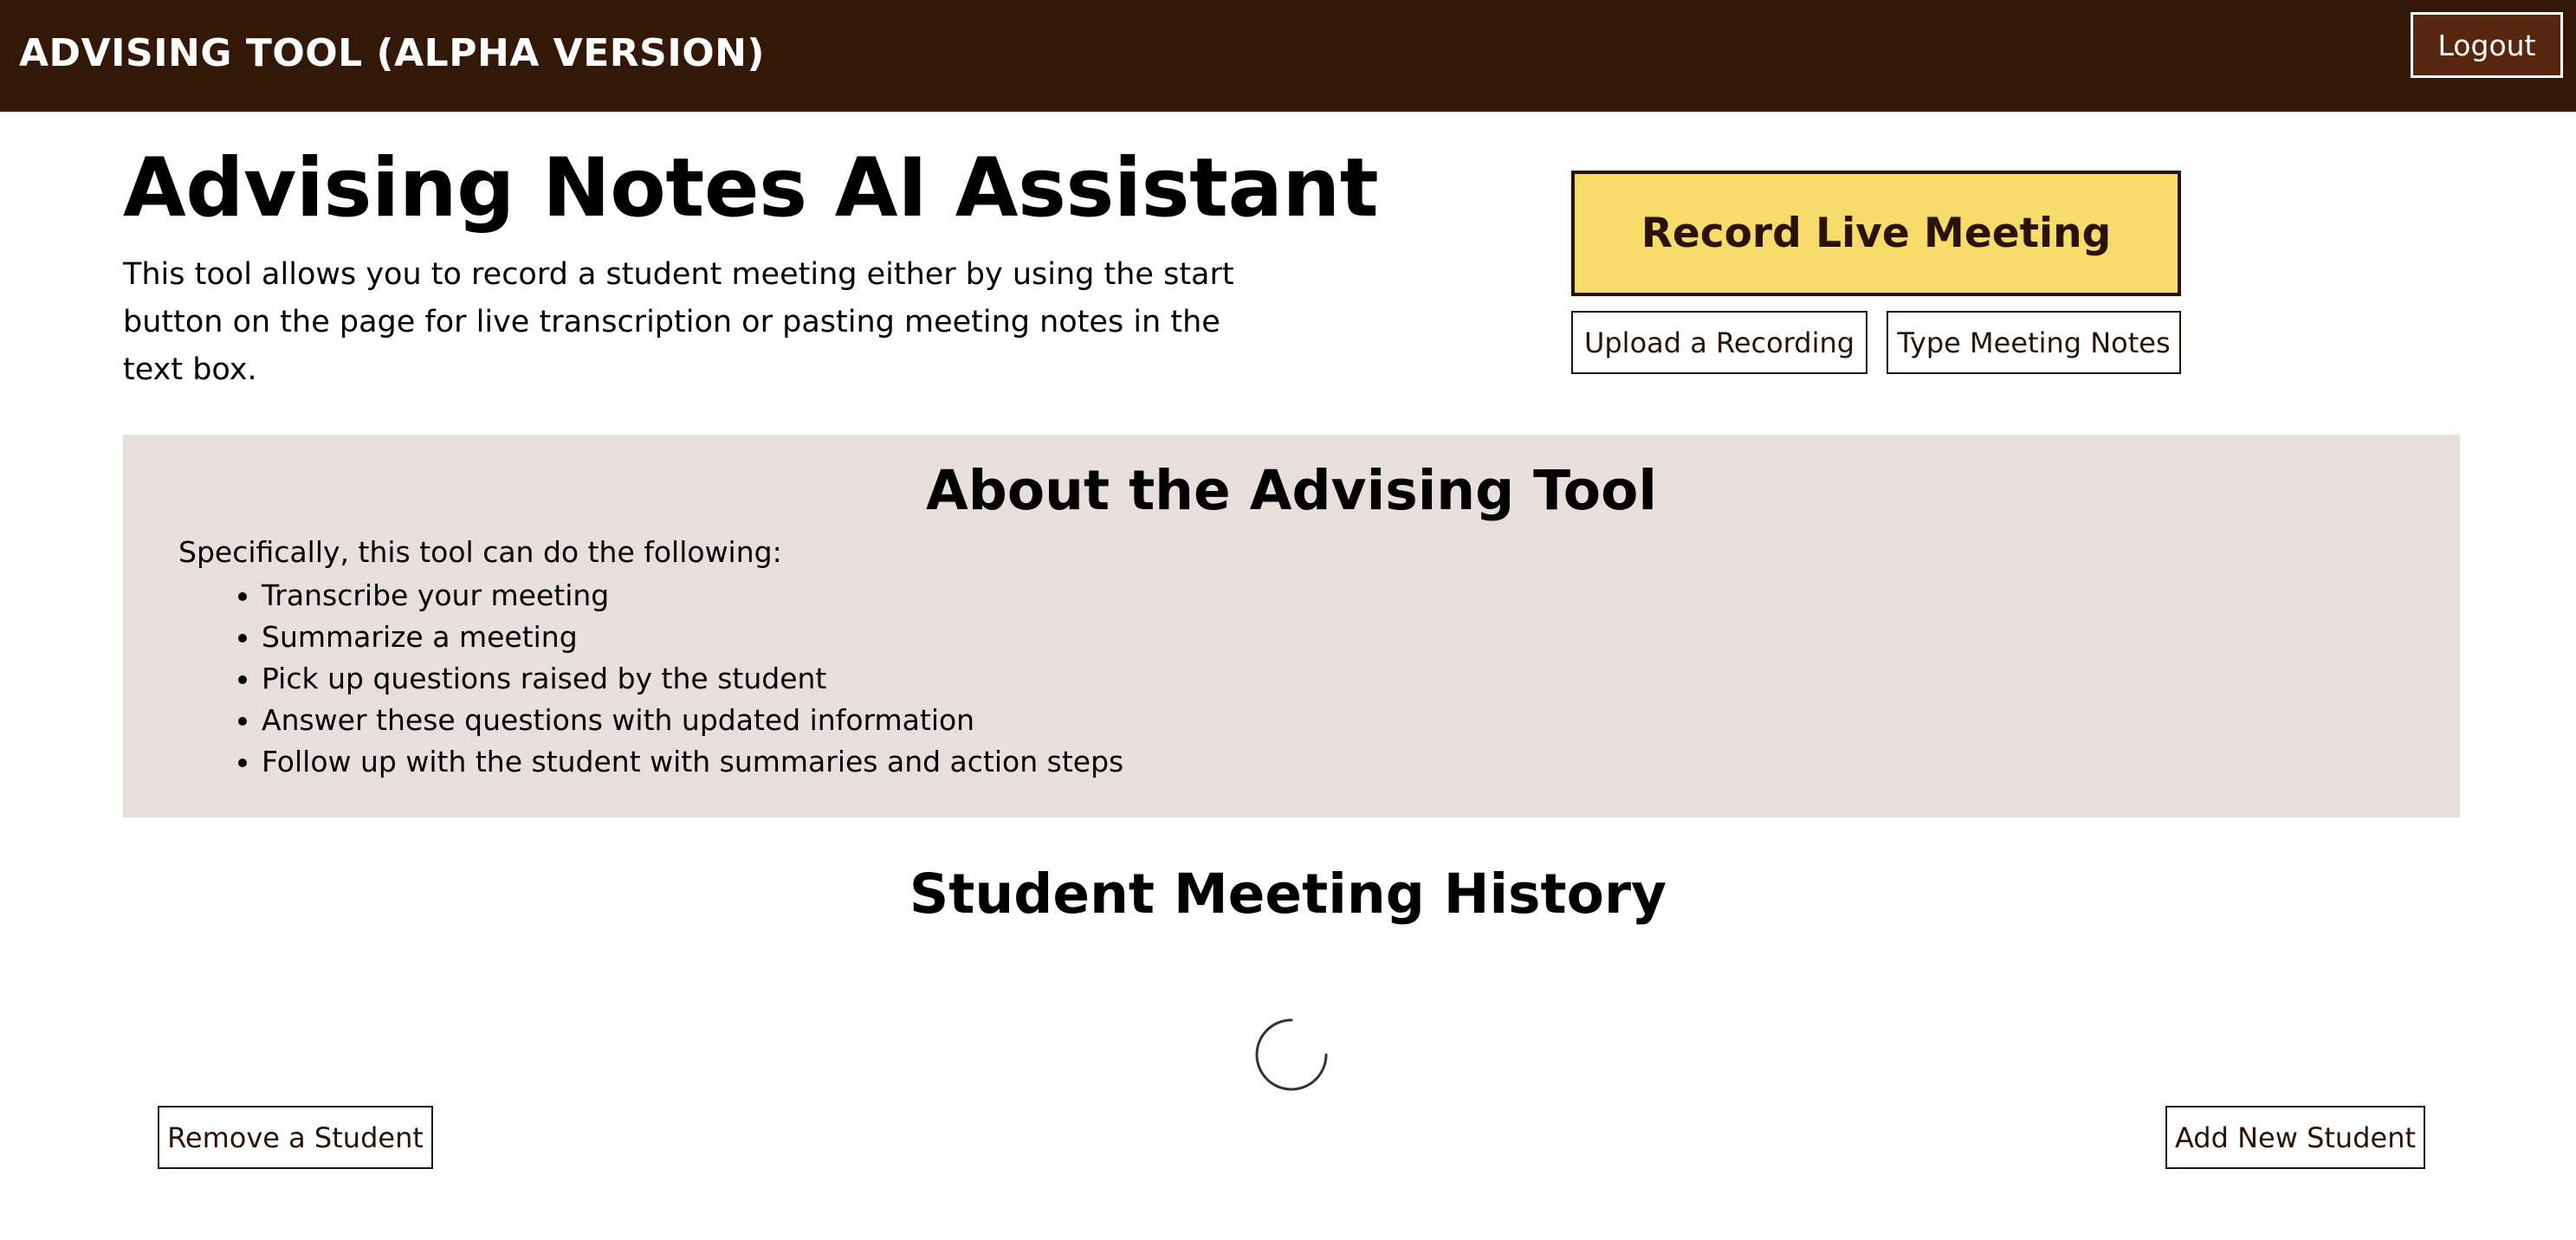 This screenshot has height=1240, width=2576. I want to click on history-title: Student Meeting History, so click(1288, 894).